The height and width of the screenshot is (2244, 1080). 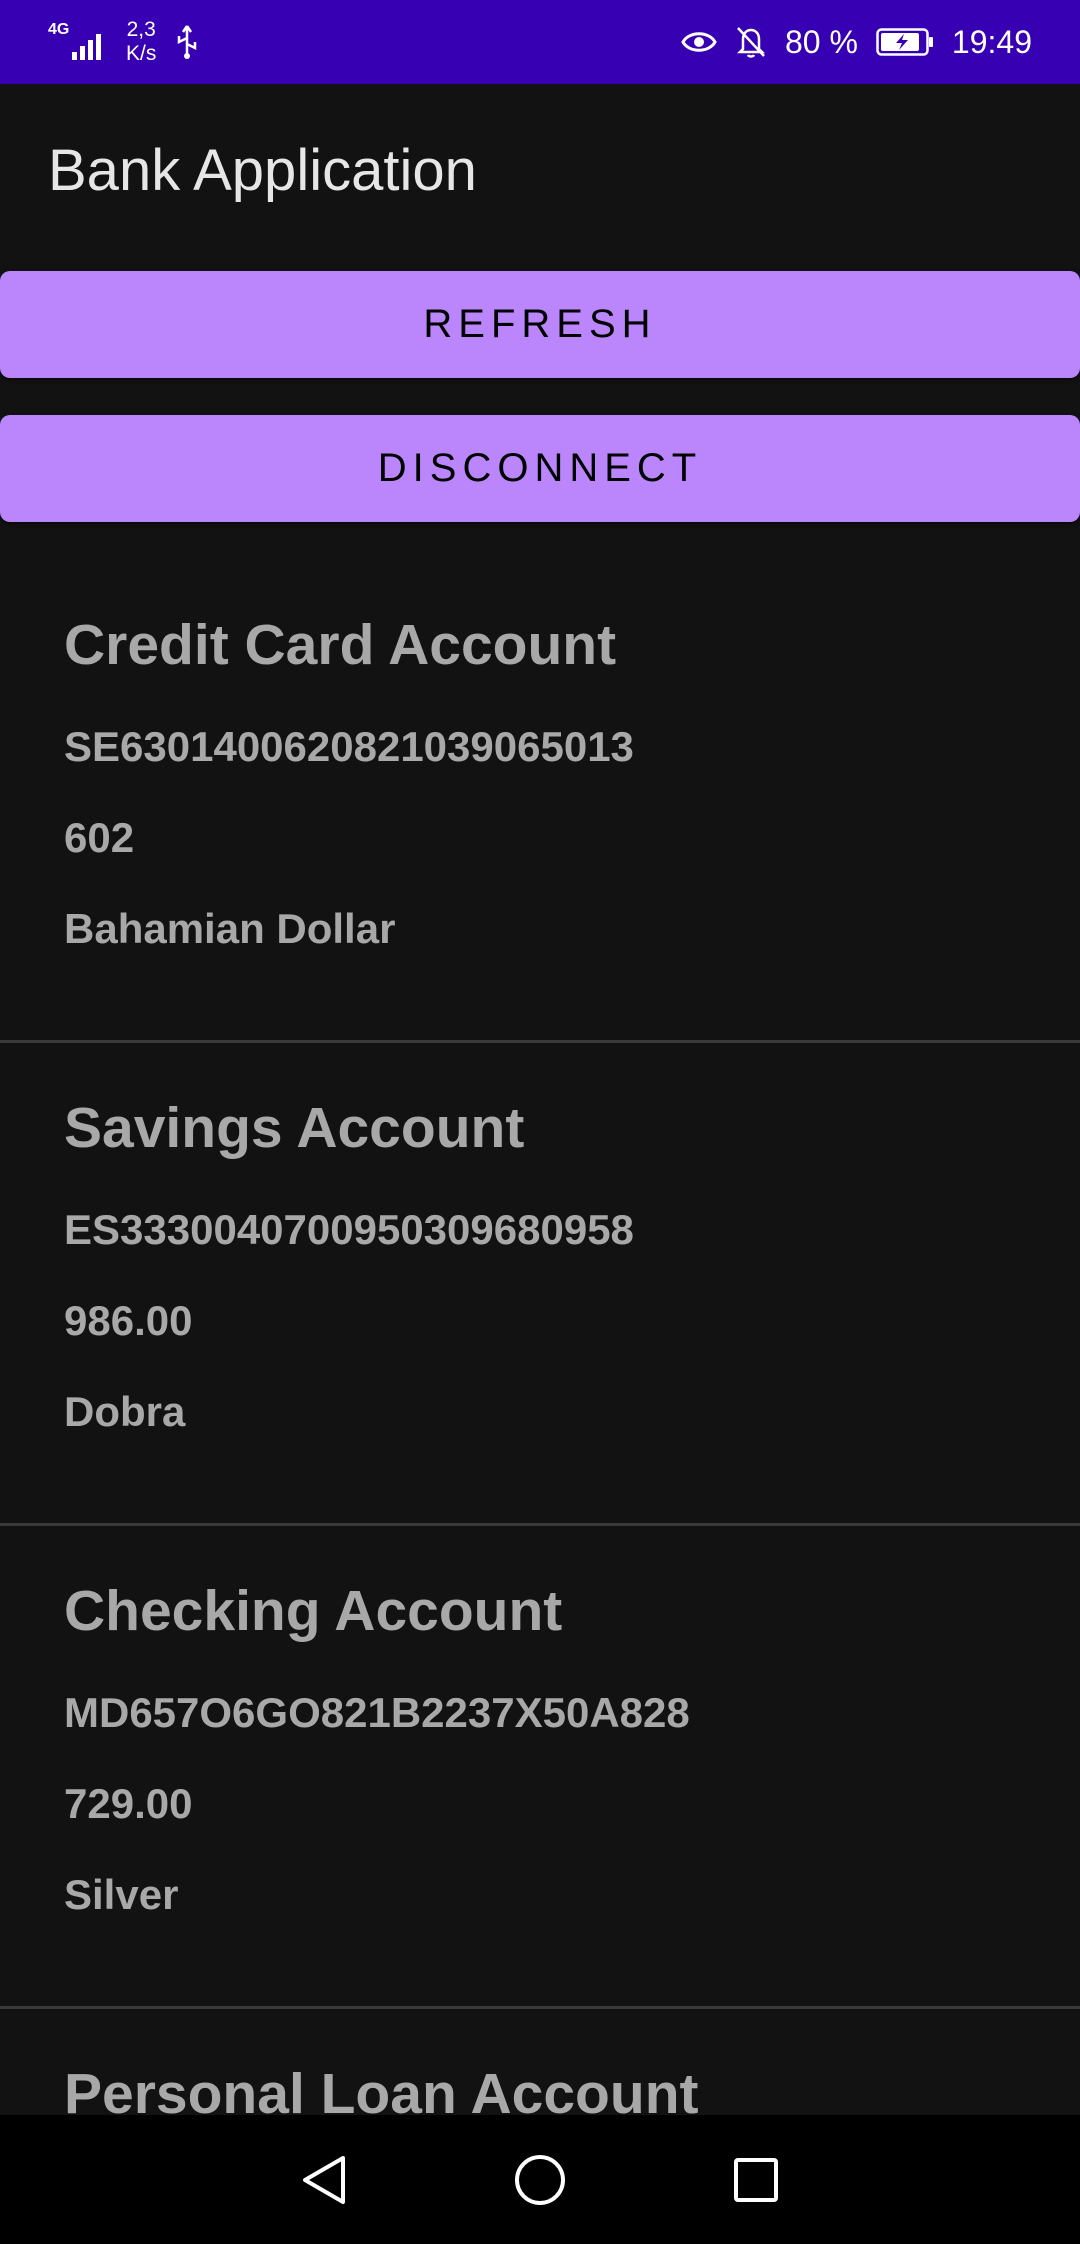 I want to click on navigation-bar, so click(x=540, y=2179).